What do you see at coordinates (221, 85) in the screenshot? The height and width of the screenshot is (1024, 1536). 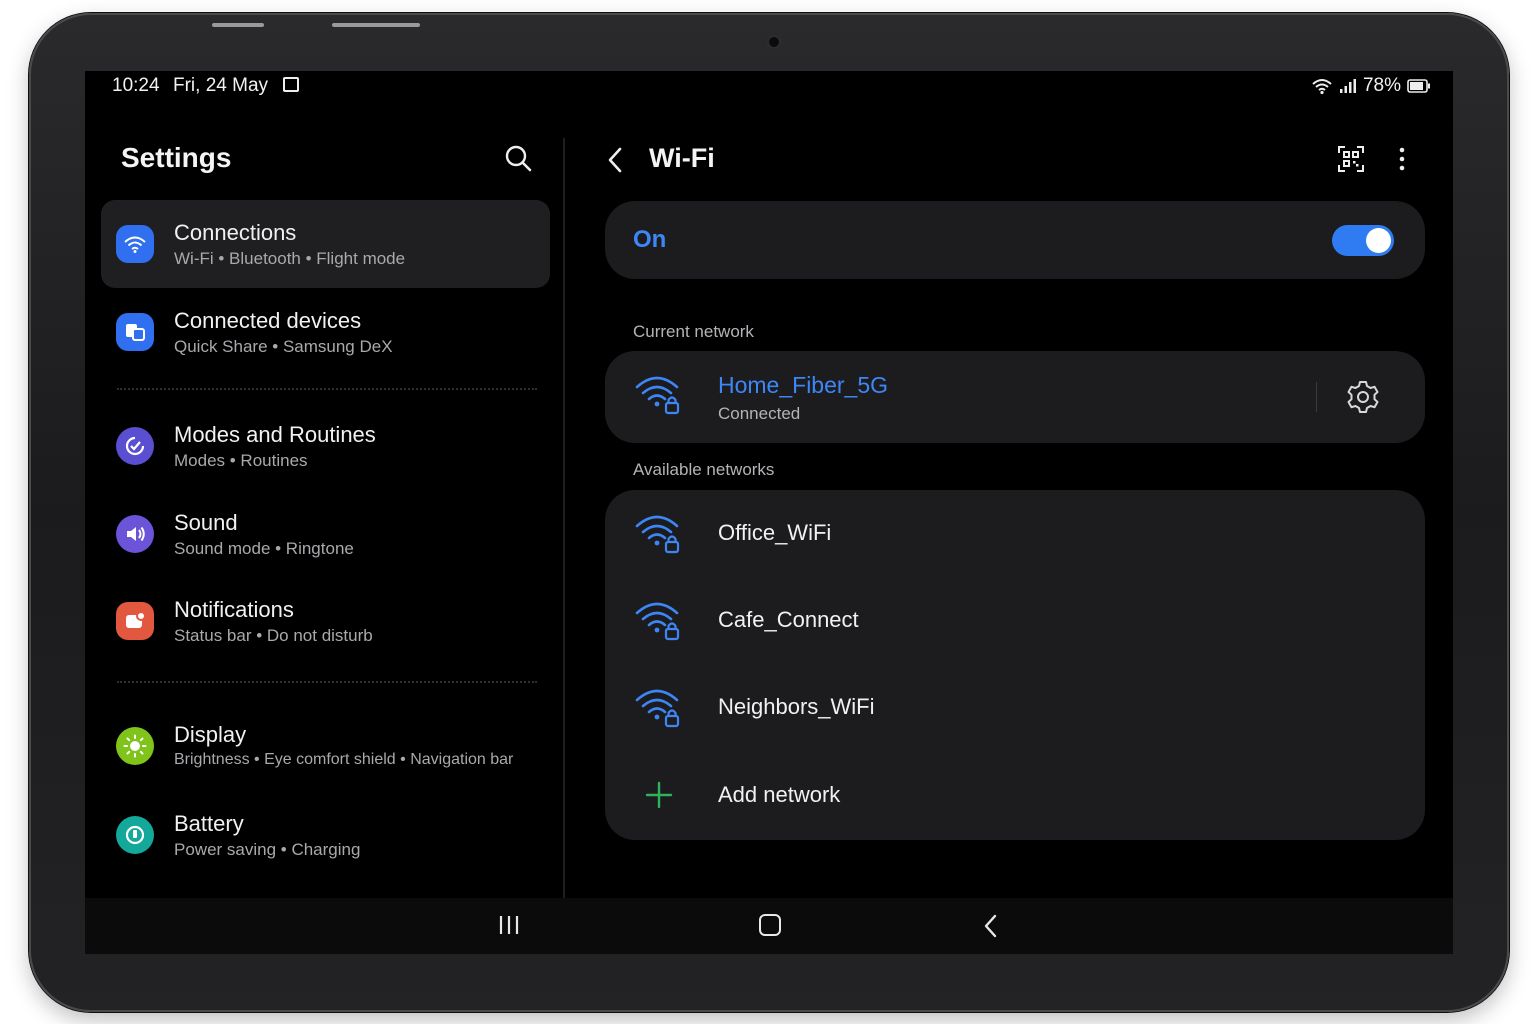 I see `status-date: Fri, 24 May` at bounding box center [221, 85].